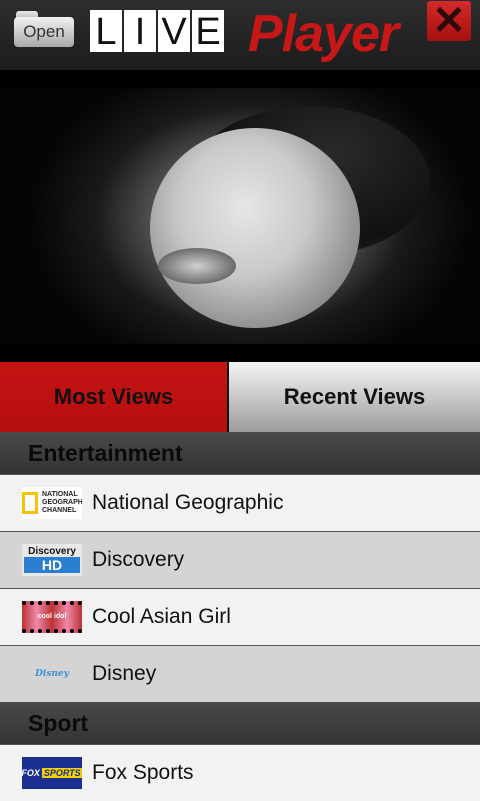 The height and width of the screenshot is (801, 480). I want to click on open-button: Open, so click(44, 29).